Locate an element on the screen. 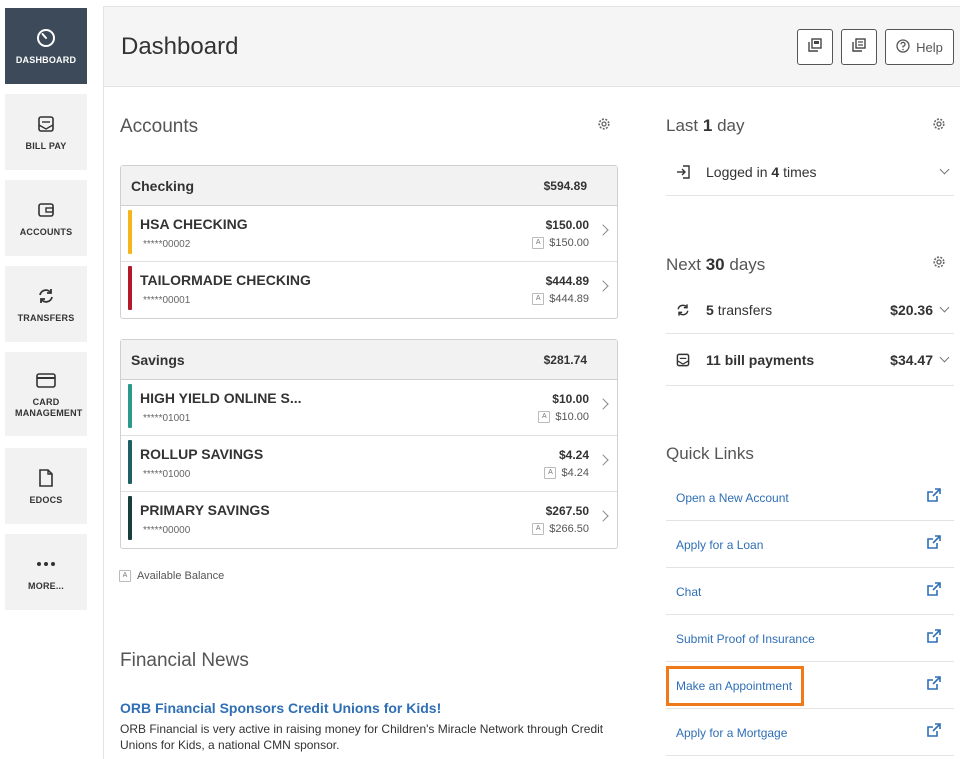  available-balance-legend: A Available Balance is located at coordinates (171, 576).